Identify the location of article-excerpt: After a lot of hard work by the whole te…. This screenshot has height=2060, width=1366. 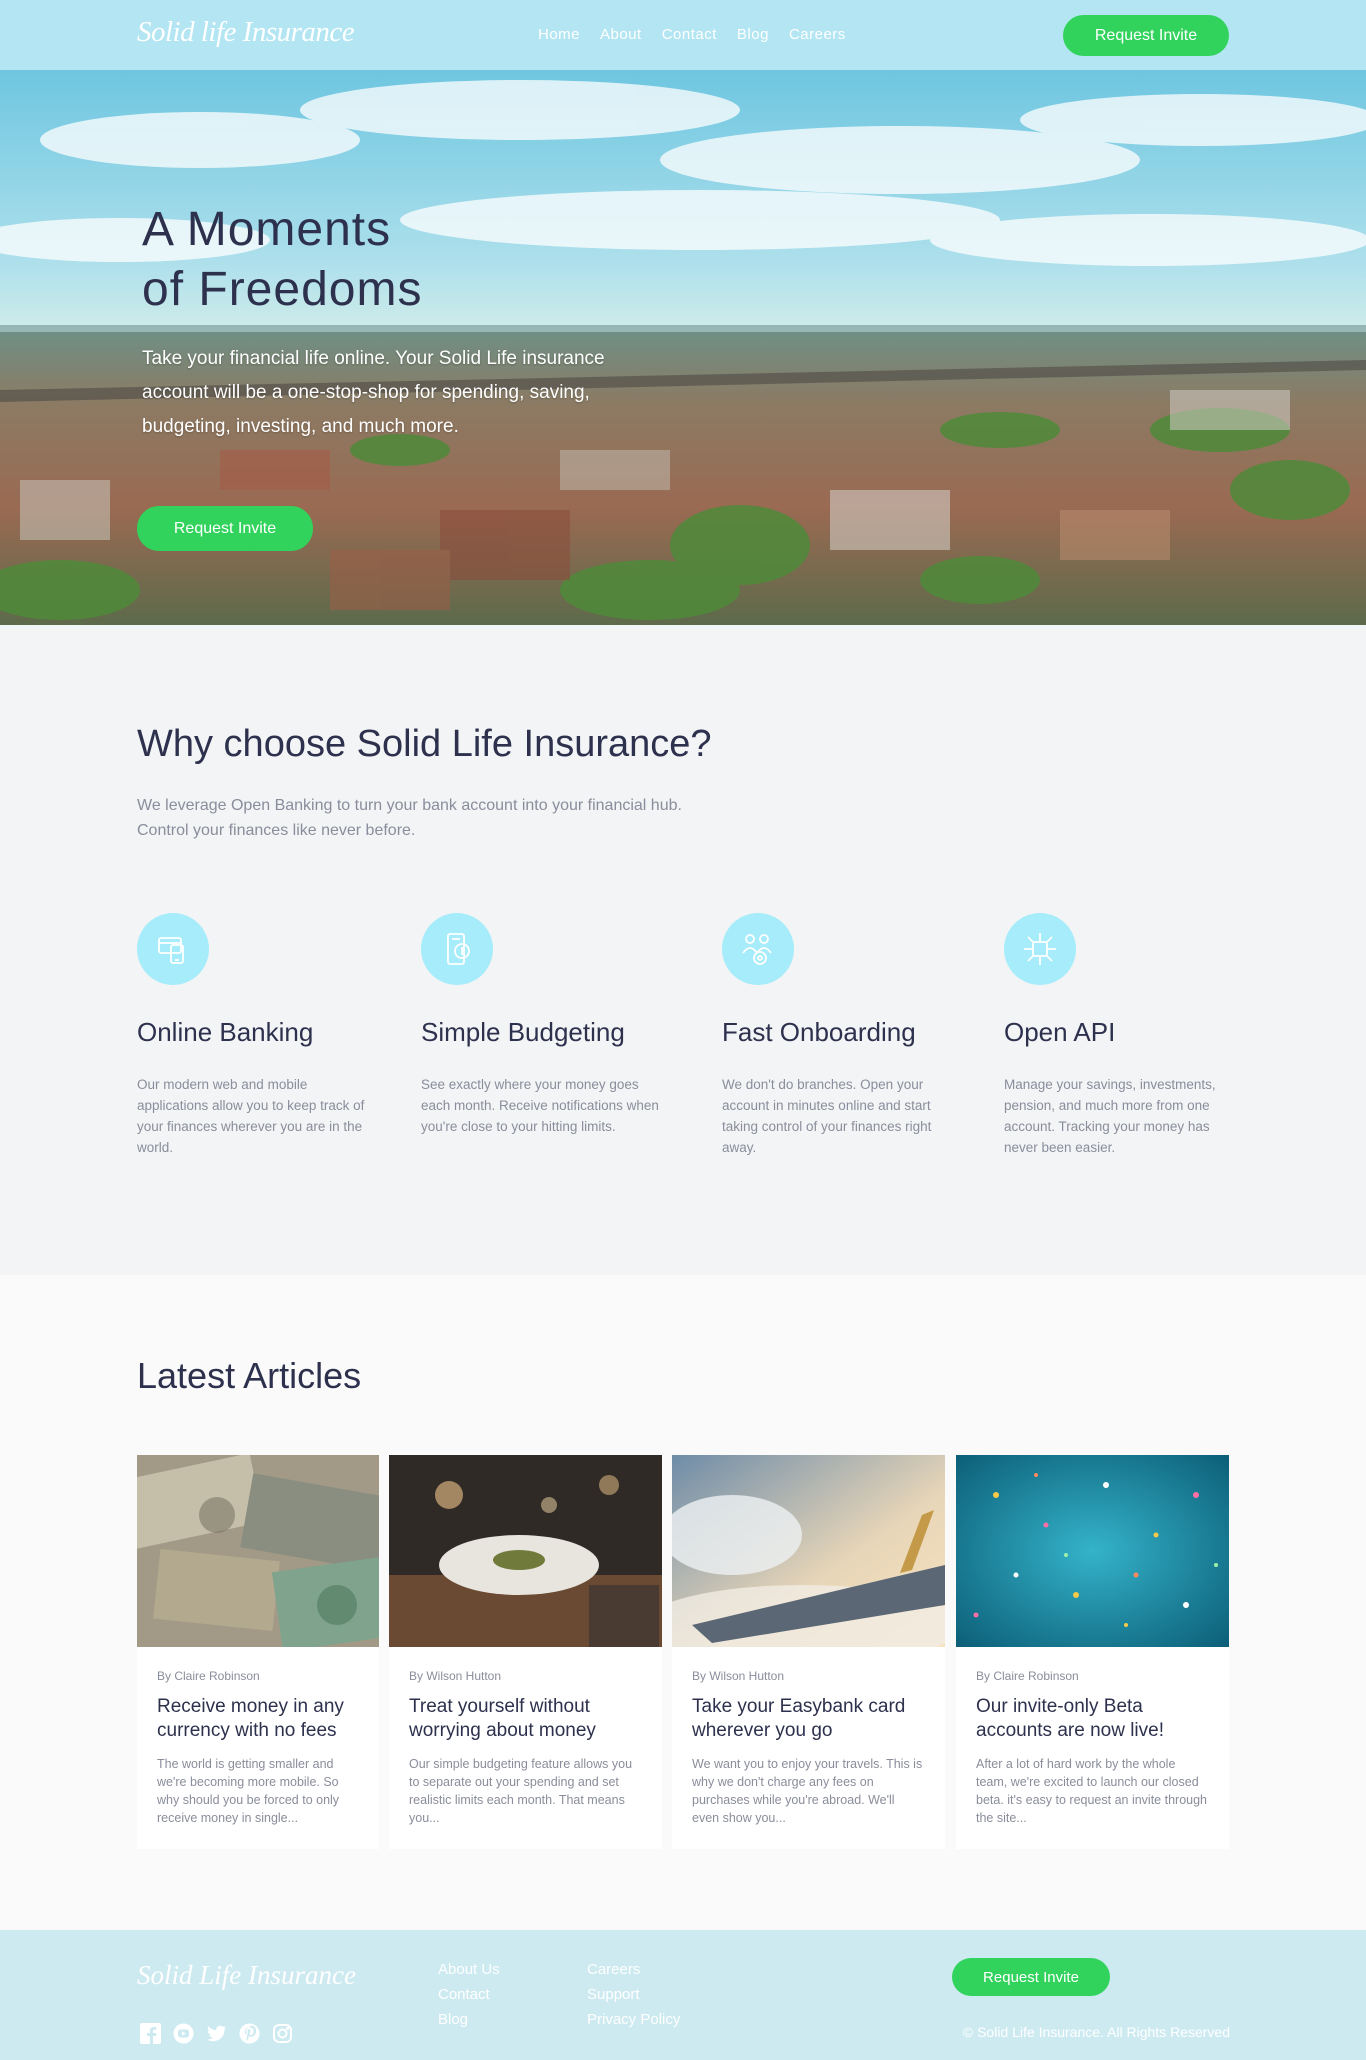
(1091, 1791).